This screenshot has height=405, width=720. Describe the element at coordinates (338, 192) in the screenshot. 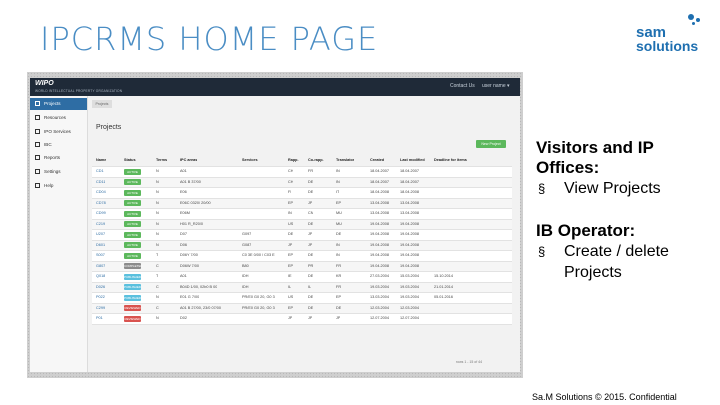

I see `table-cell: IT` at that location.